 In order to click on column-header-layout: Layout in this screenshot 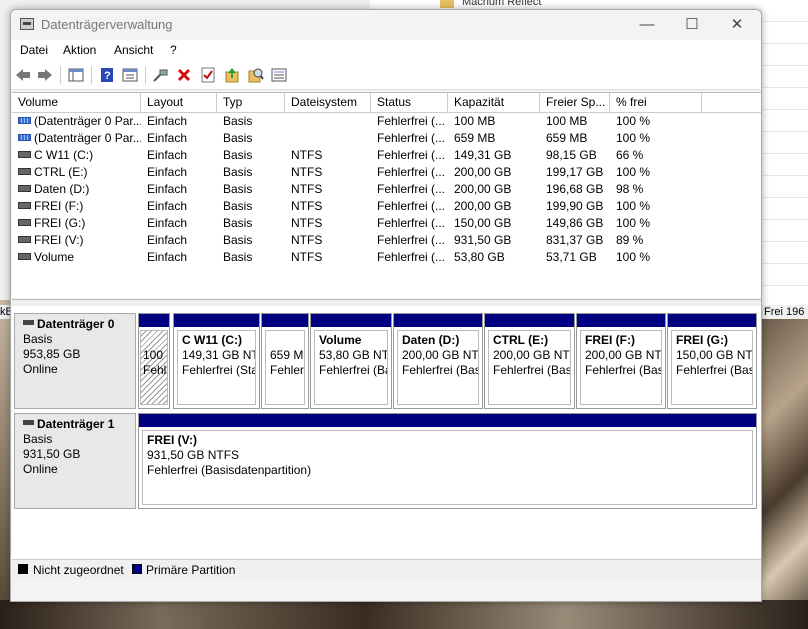, I will do `click(179, 102)`.